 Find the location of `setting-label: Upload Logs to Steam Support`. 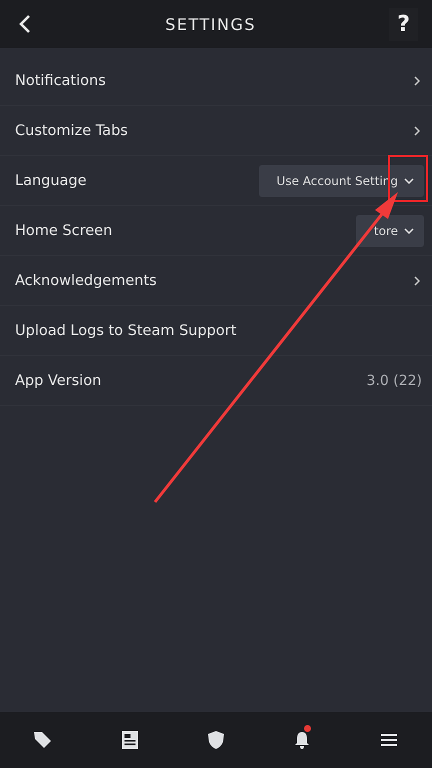

setting-label: Upload Logs to Steam Support is located at coordinates (125, 330).